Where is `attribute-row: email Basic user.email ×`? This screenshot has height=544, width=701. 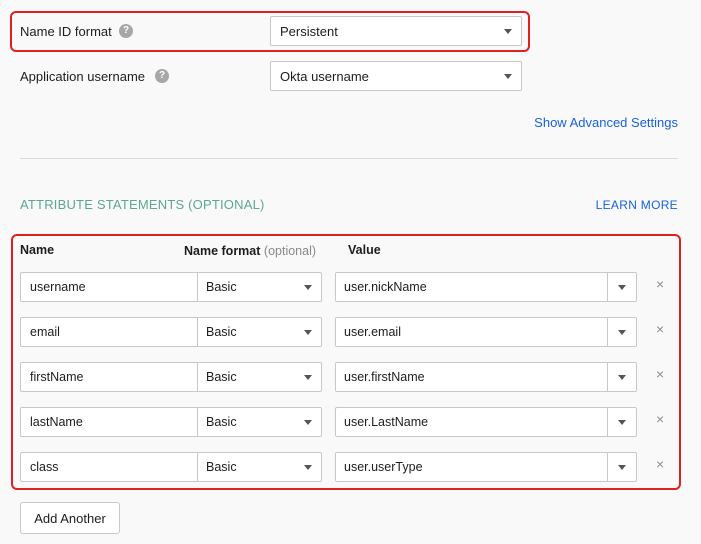
attribute-row: email Basic user.email × is located at coordinates (350, 332).